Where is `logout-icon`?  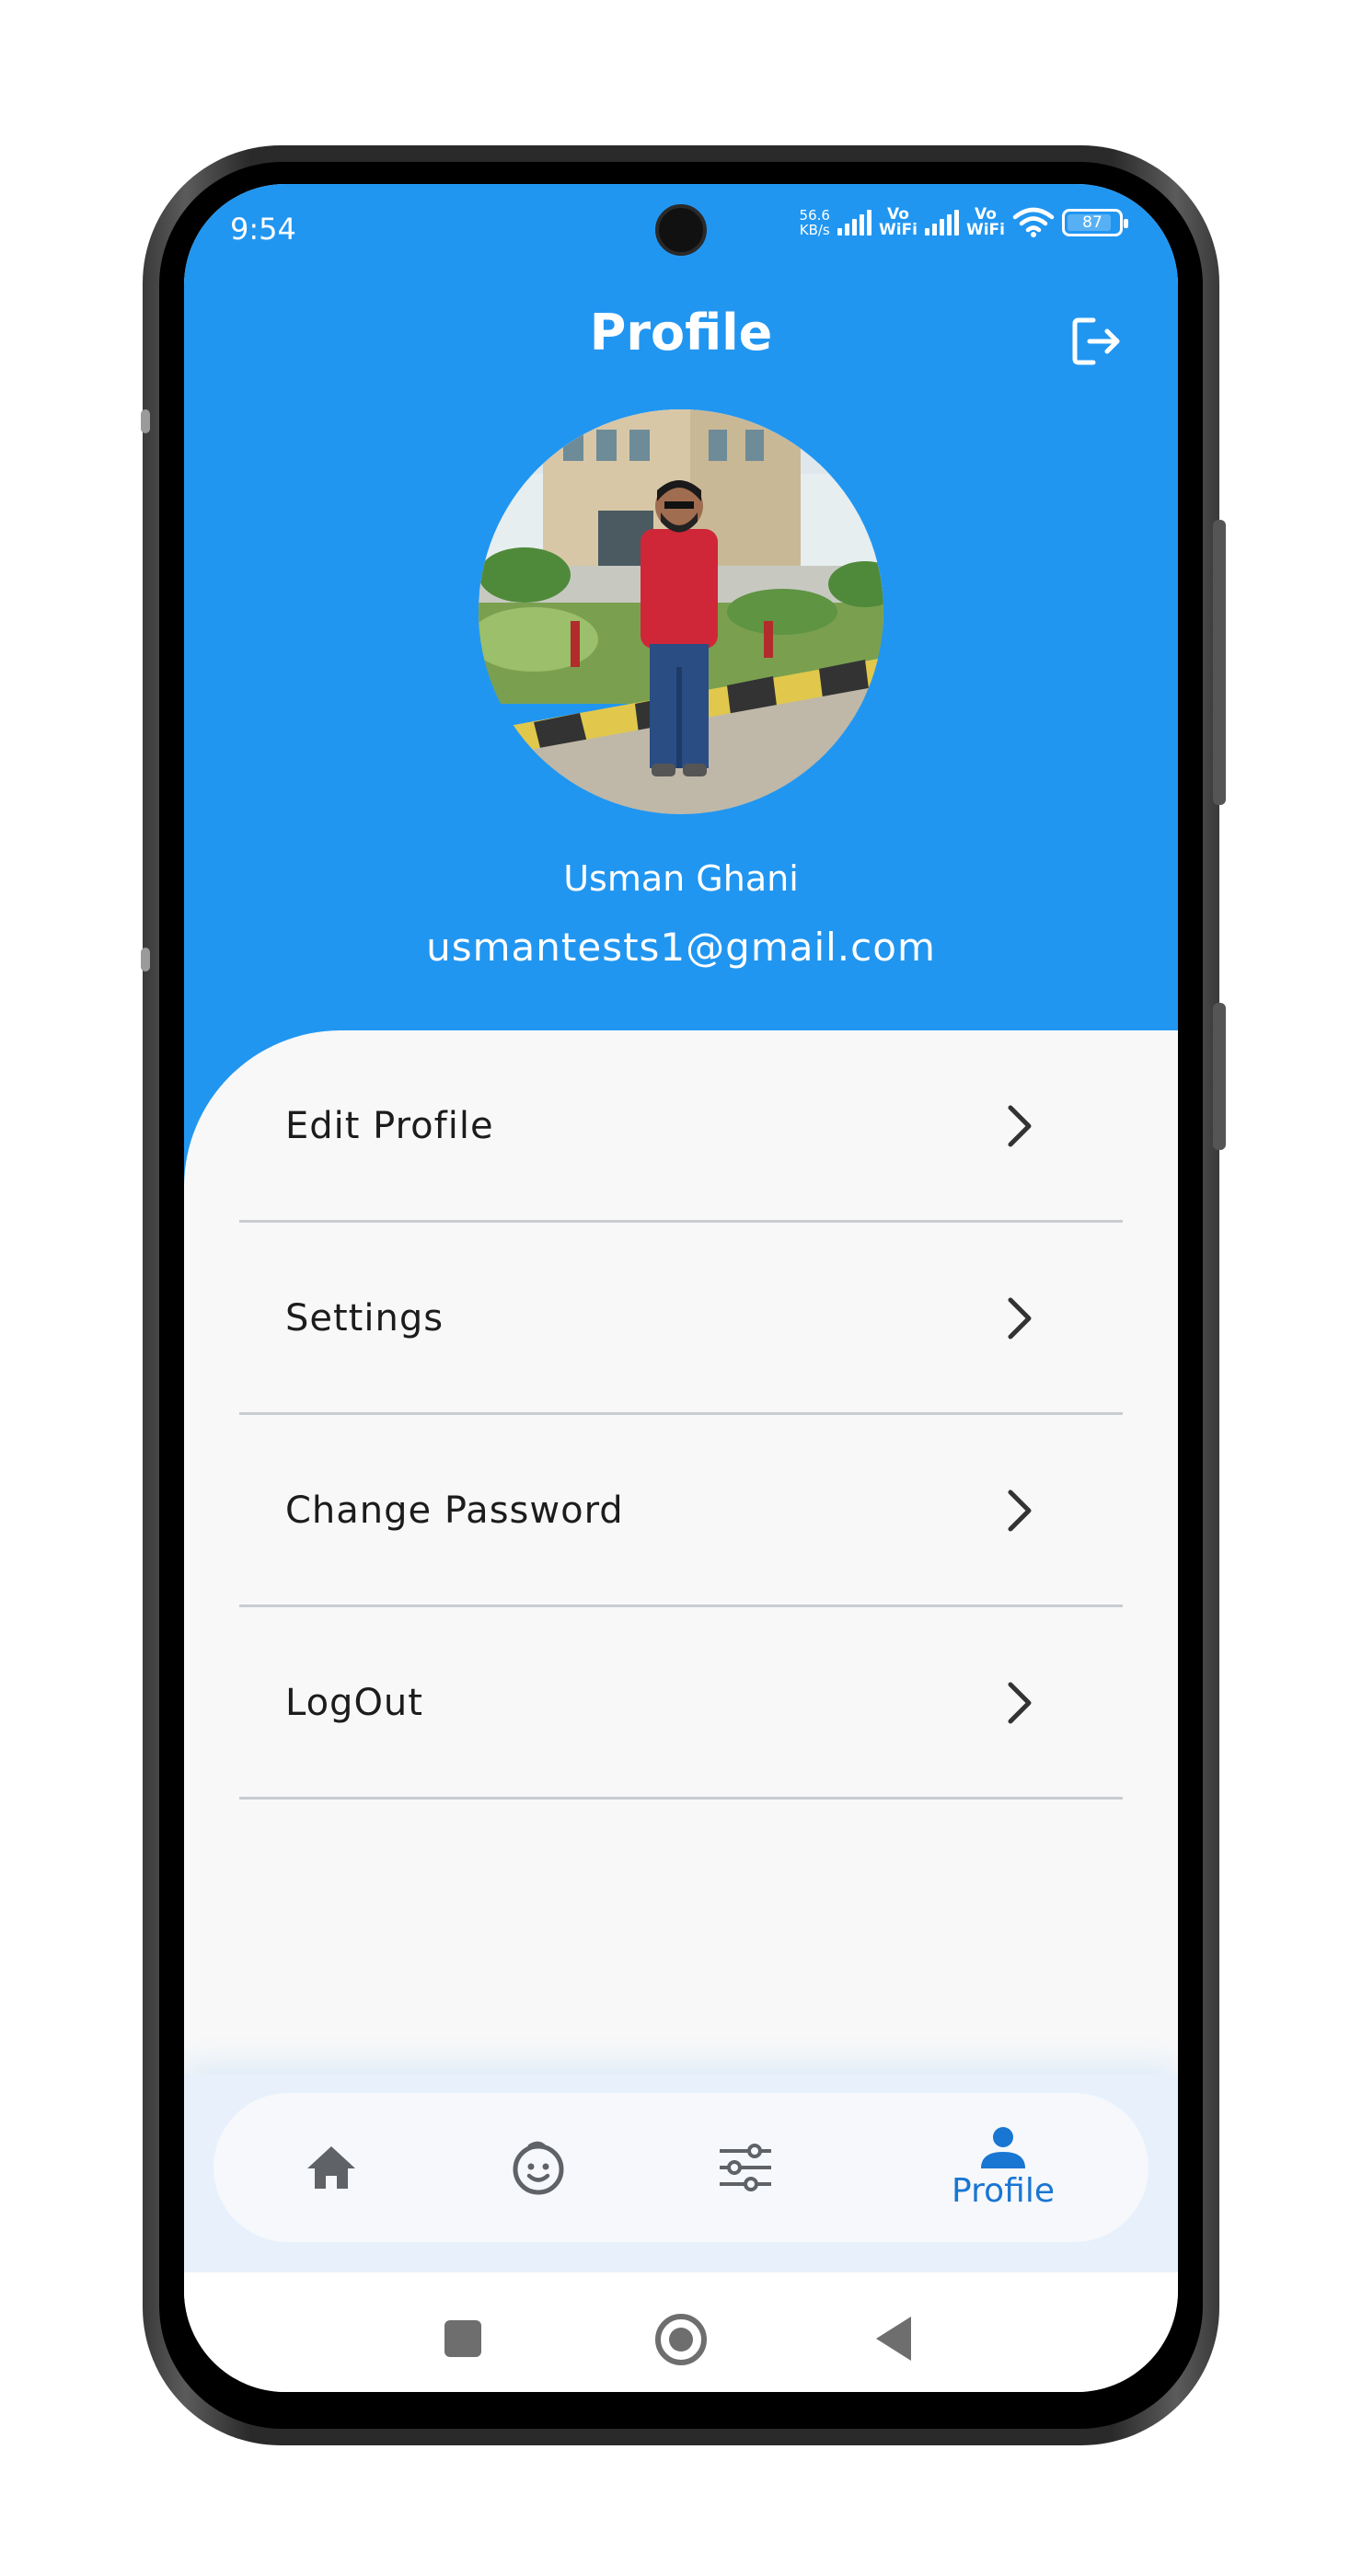
logout-icon is located at coordinates (1096, 341).